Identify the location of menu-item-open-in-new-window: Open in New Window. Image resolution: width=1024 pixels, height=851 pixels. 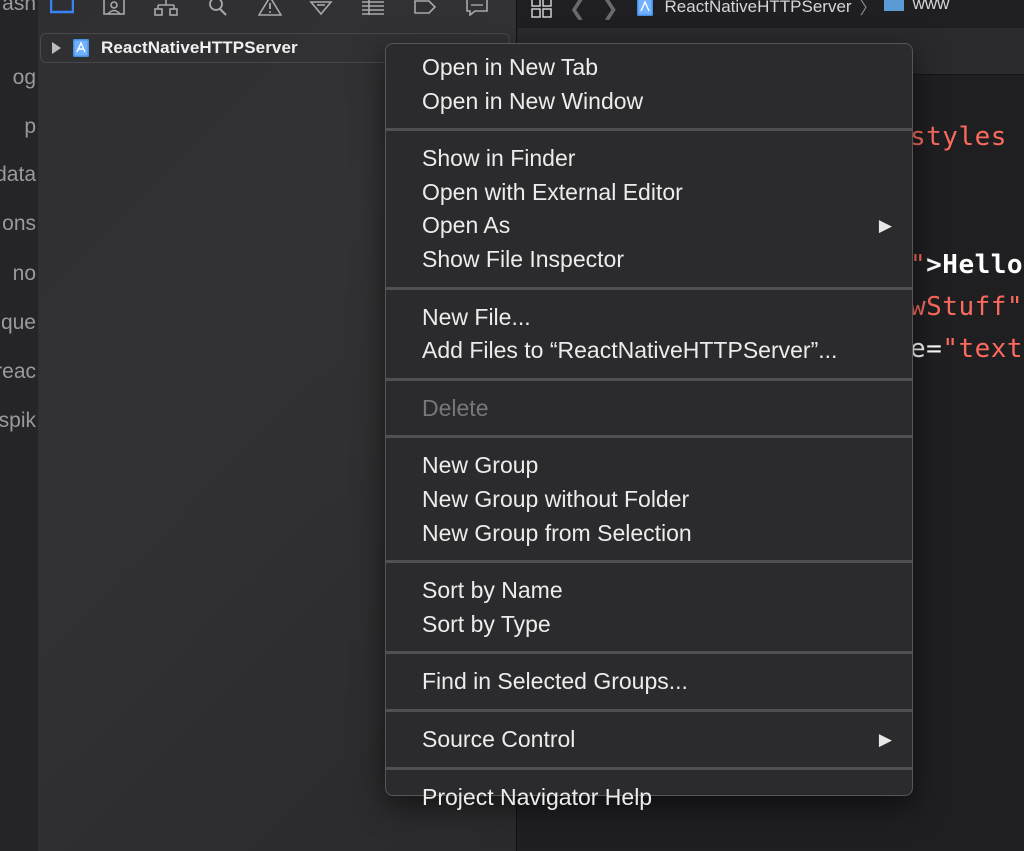
(649, 102).